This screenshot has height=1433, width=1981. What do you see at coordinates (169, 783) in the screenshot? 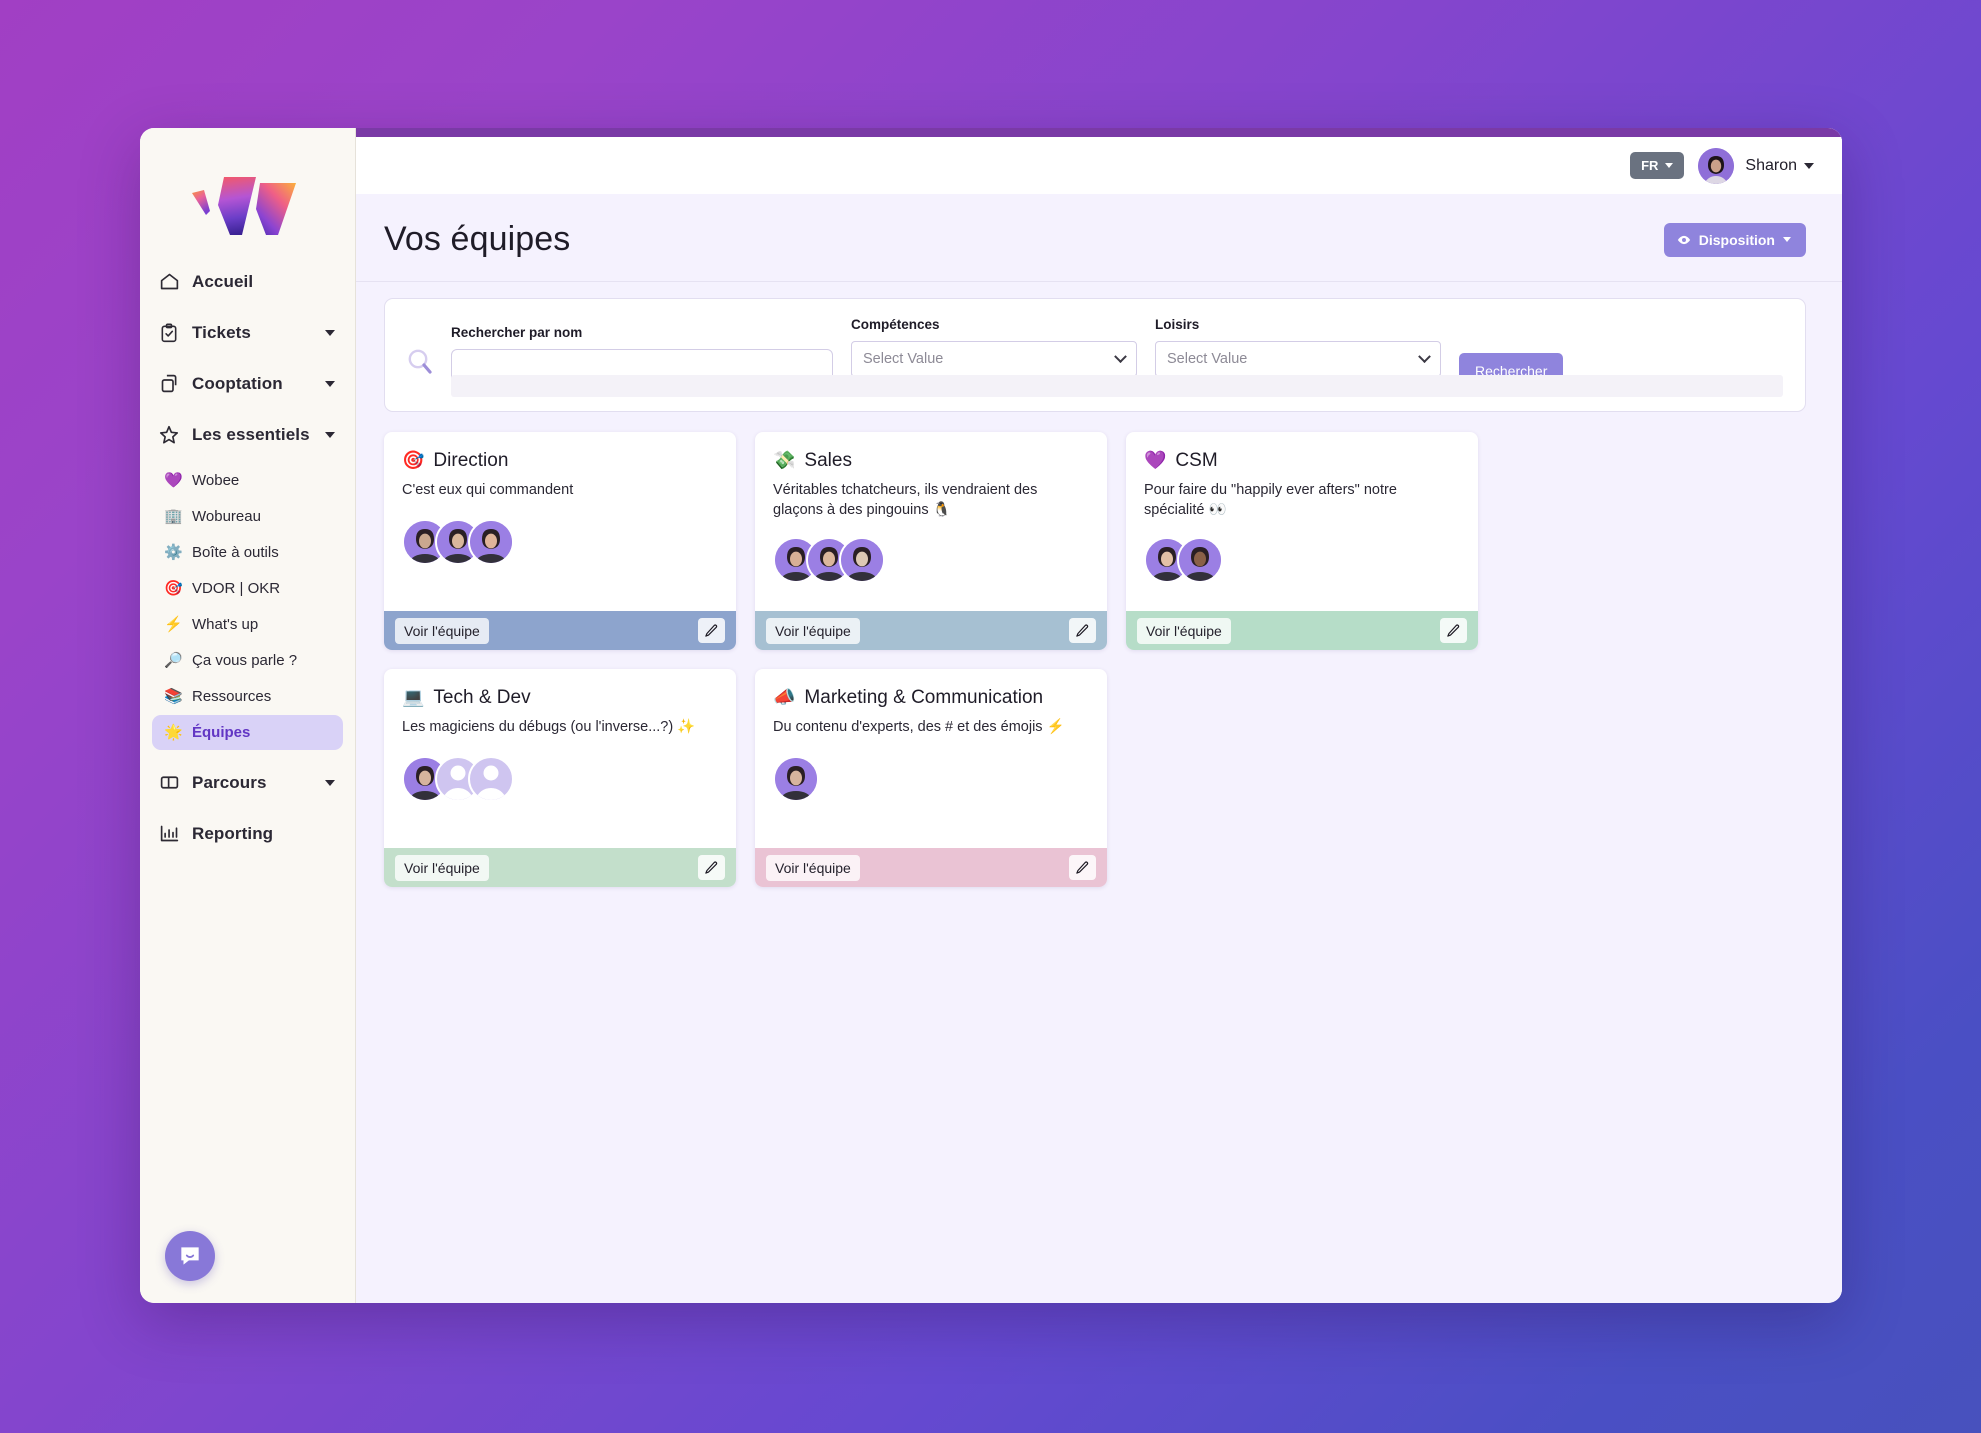
I see `layout-icon` at bounding box center [169, 783].